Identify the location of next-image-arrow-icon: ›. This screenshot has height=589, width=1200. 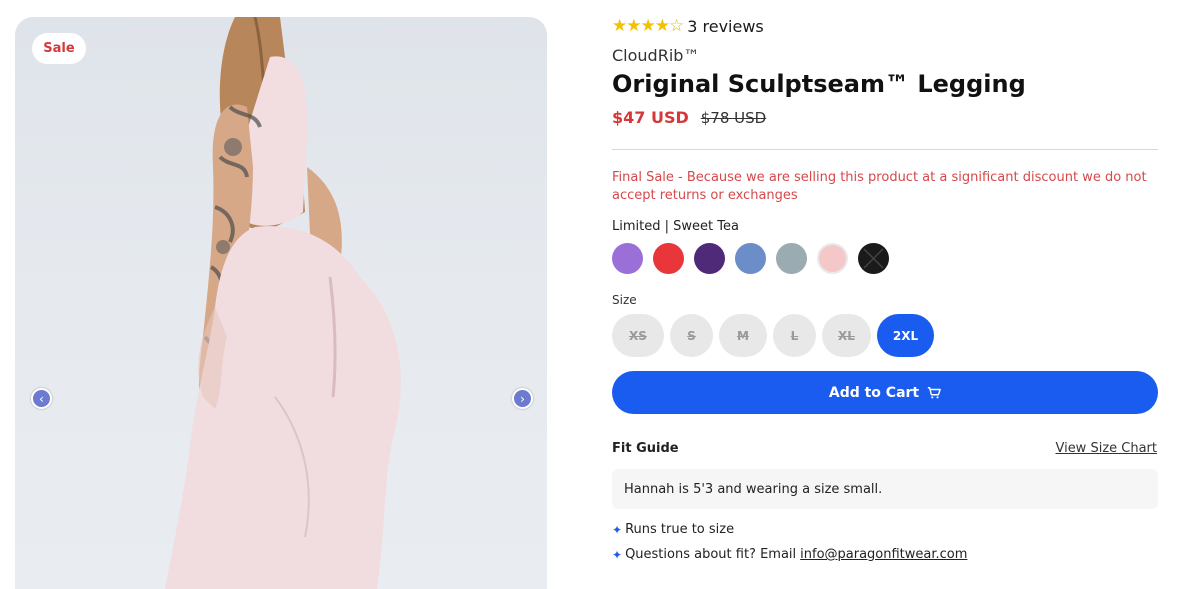
(522, 398).